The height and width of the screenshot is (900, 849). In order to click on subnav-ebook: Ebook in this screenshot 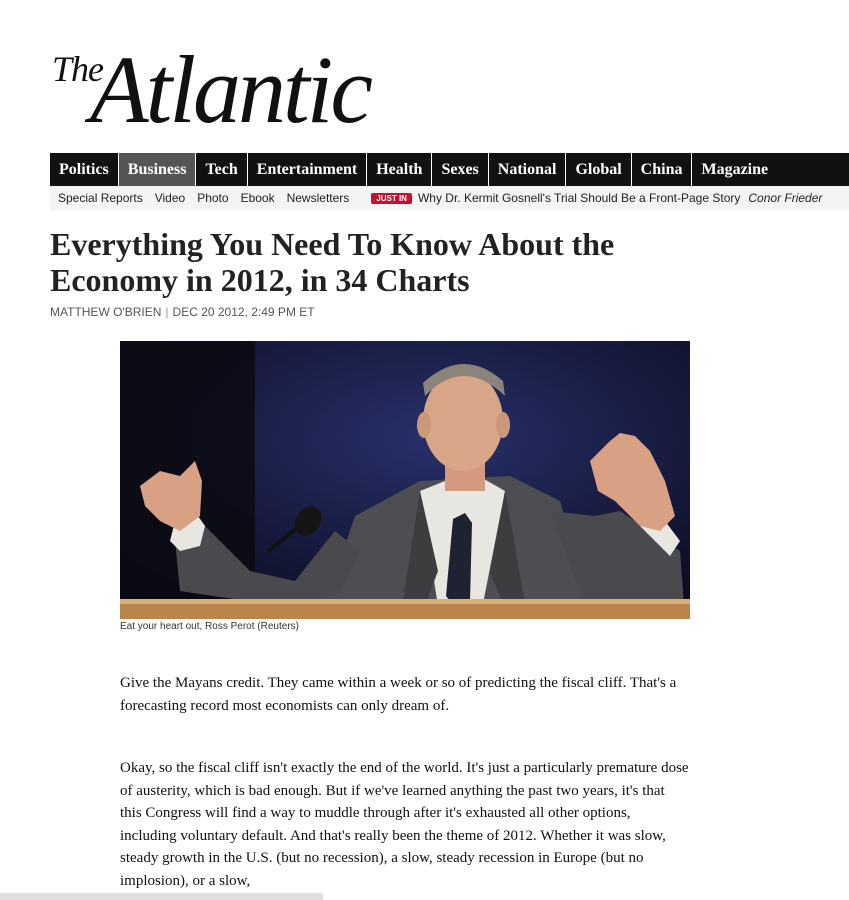, I will do `click(258, 198)`.